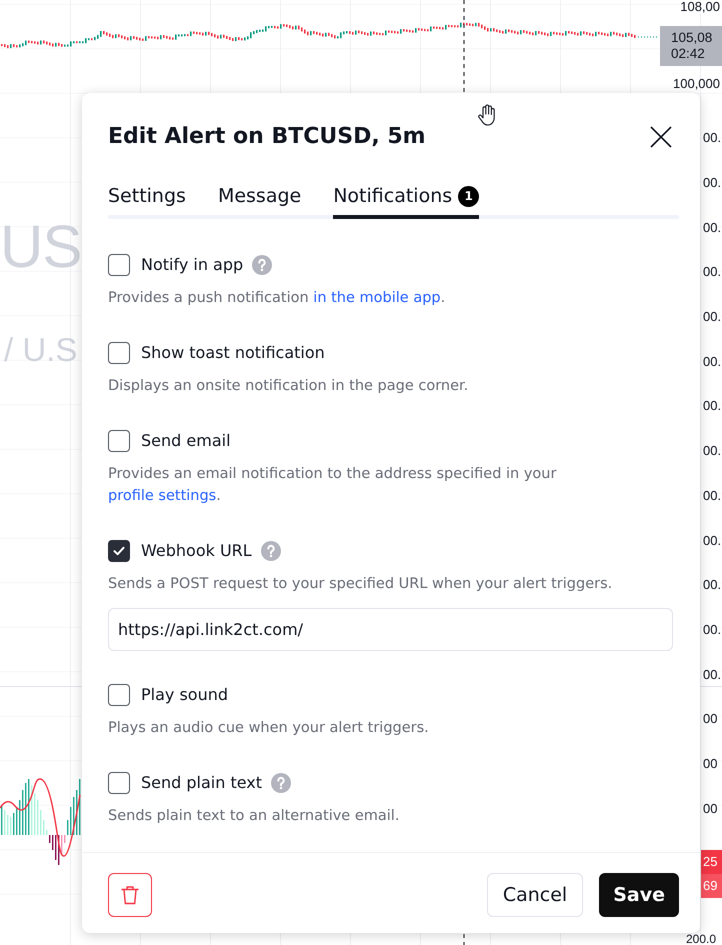  I want to click on check-icon, so click(119, 551).